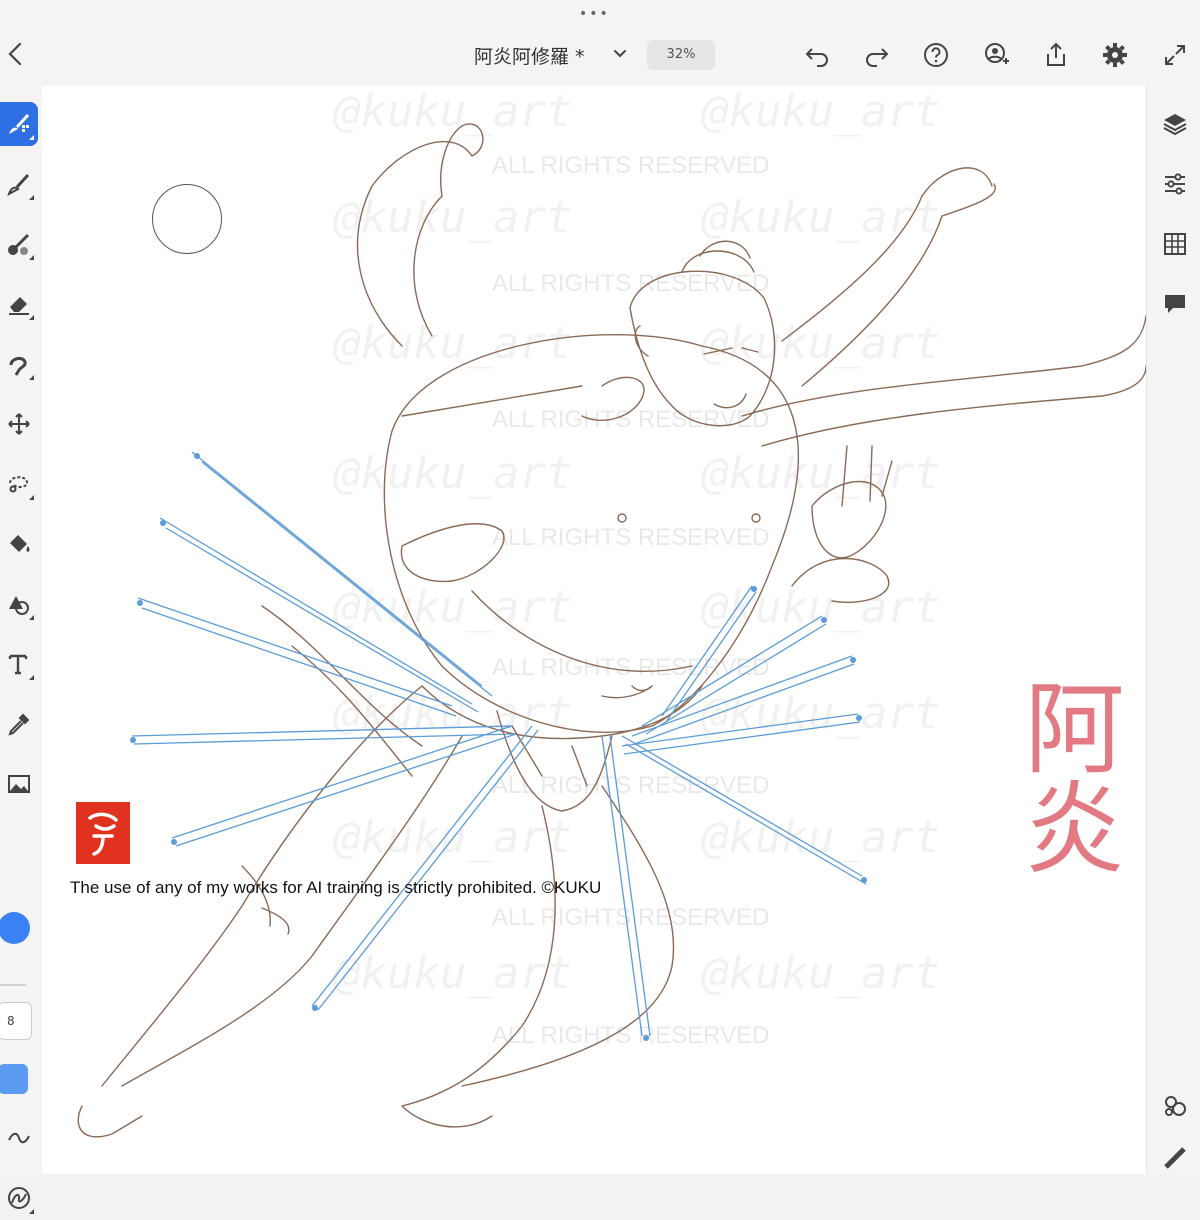 The image size is (1200, 1220). I want to click on move-icon, so click(19, 424).